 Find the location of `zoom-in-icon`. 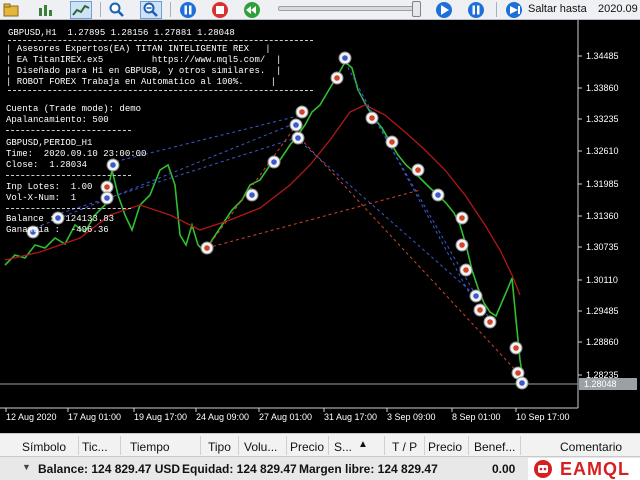

zoom-in-icon is located at coordinates (117, 10).